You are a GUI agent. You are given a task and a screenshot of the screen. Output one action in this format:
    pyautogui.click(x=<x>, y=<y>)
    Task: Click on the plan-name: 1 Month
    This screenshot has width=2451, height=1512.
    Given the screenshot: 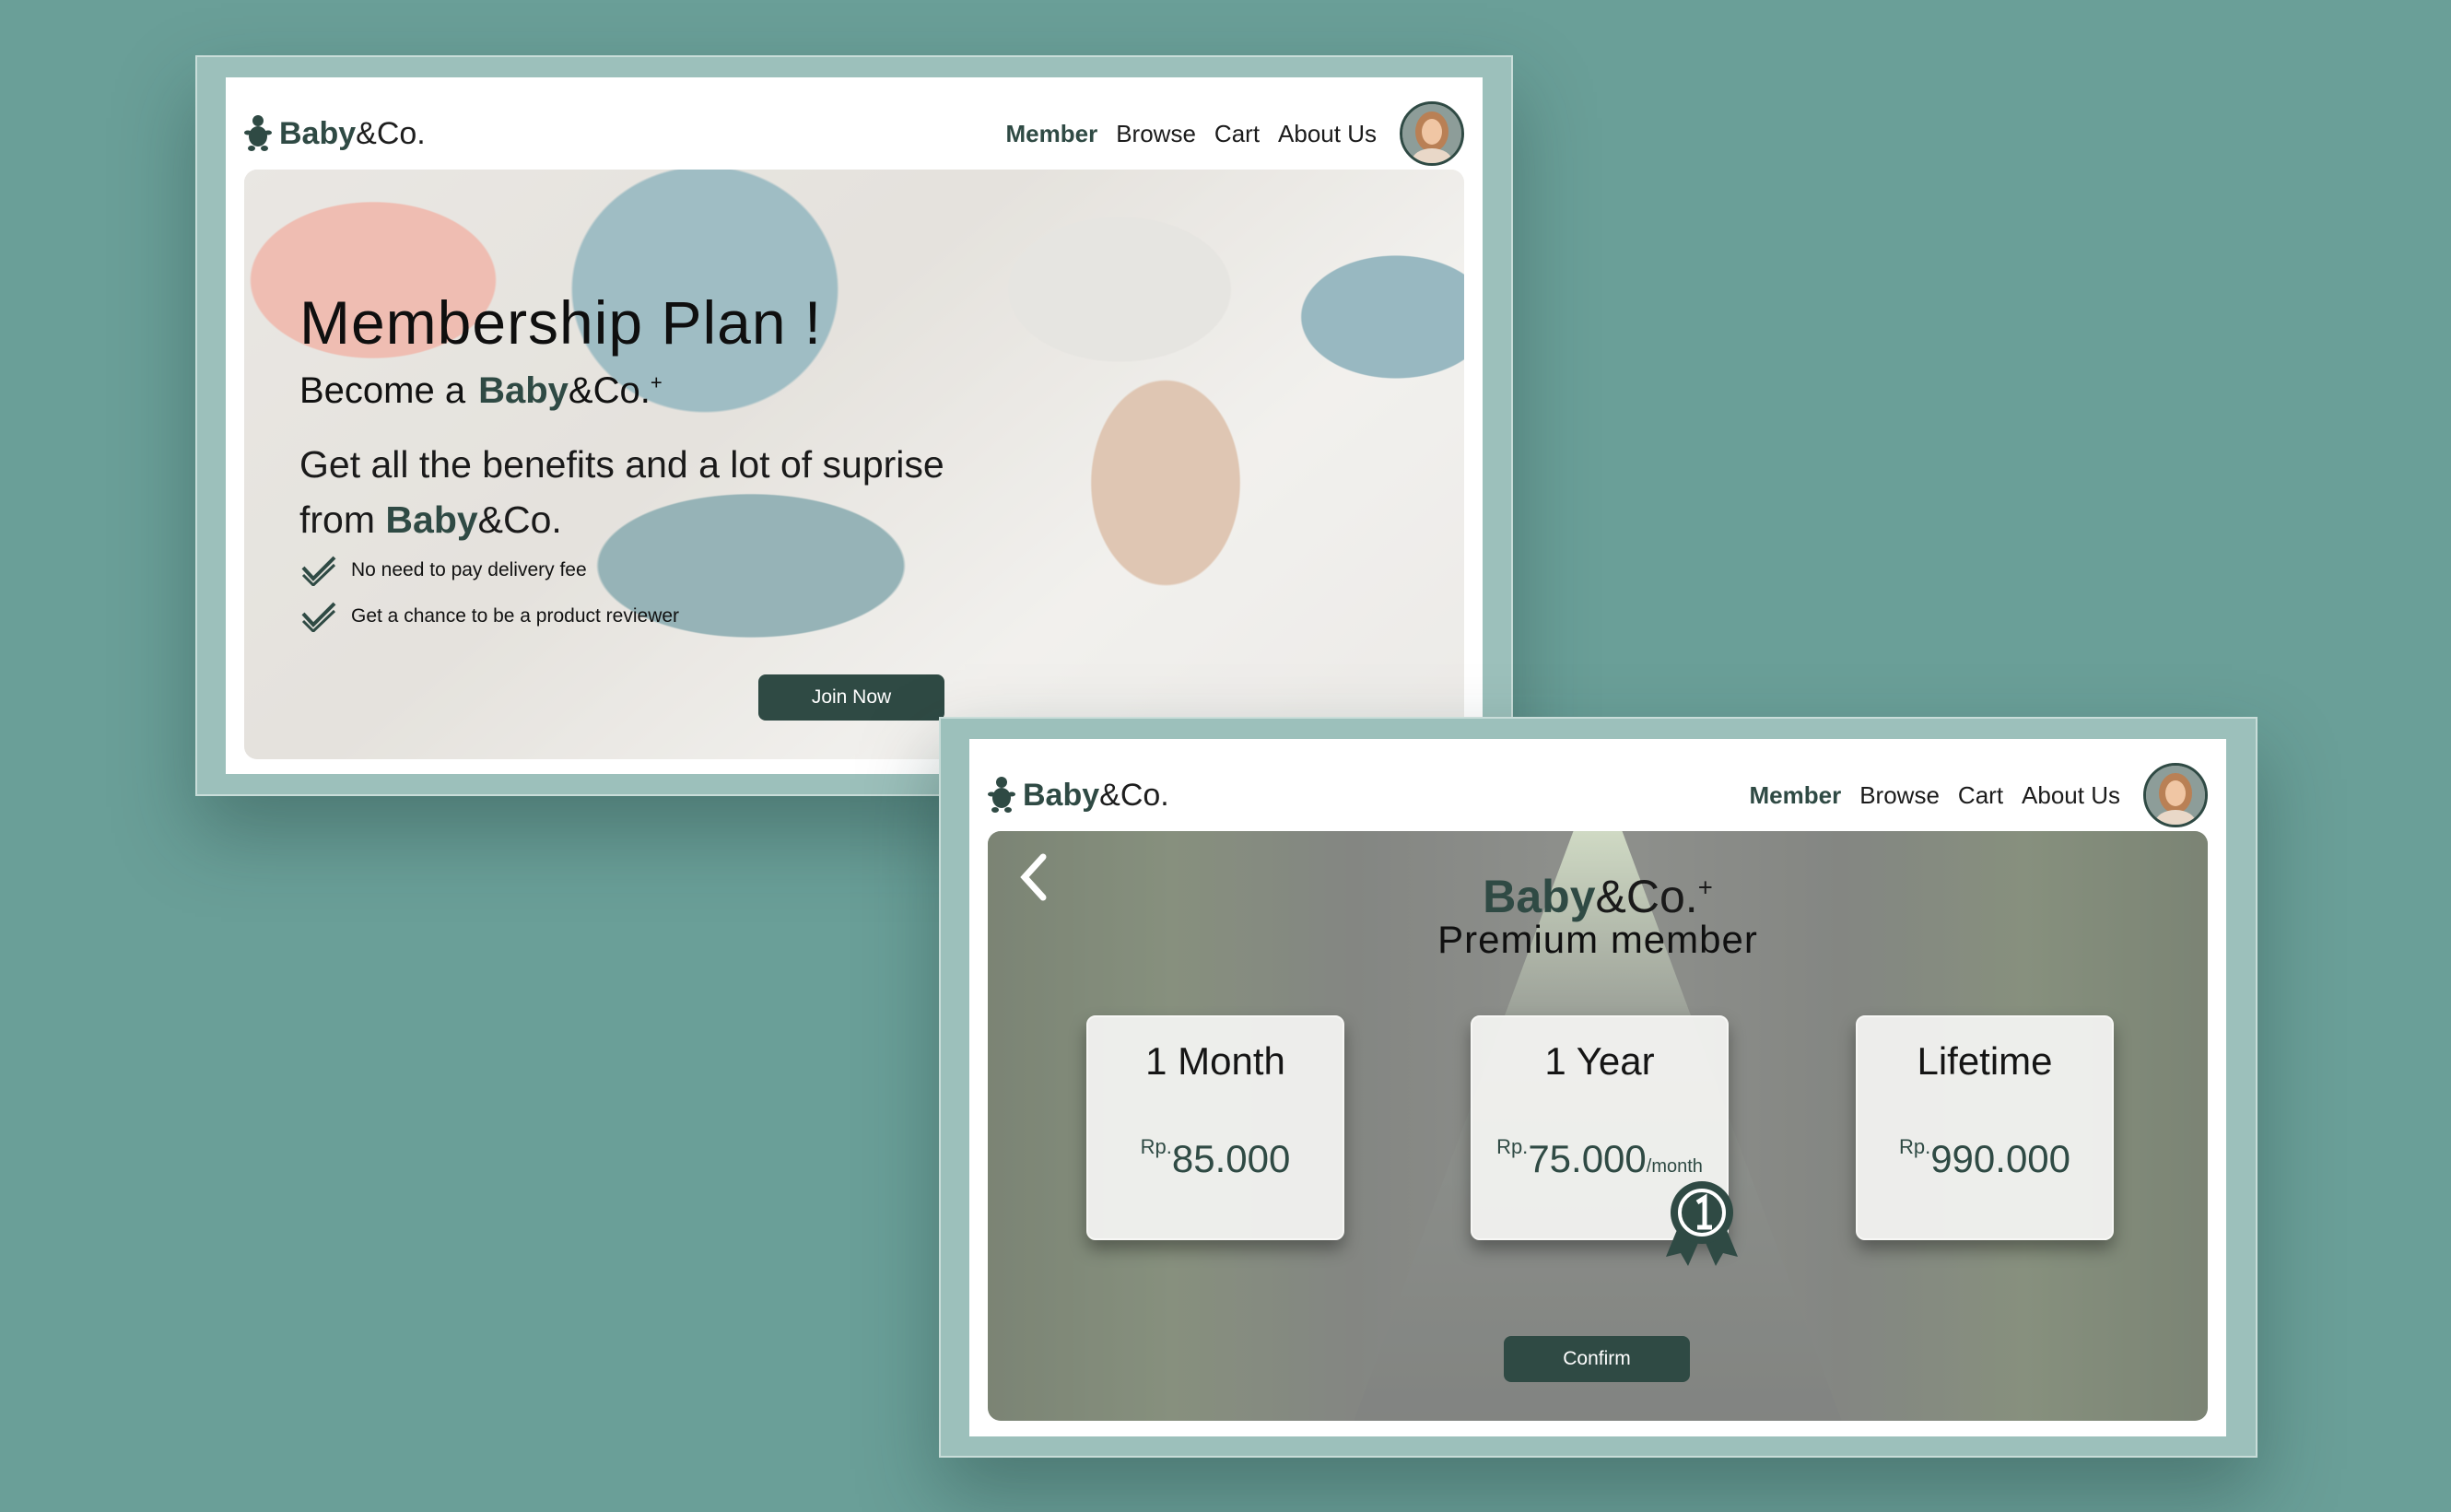 What is the action you would take?
    pyautogui.click(x=1215, y=1061)
    